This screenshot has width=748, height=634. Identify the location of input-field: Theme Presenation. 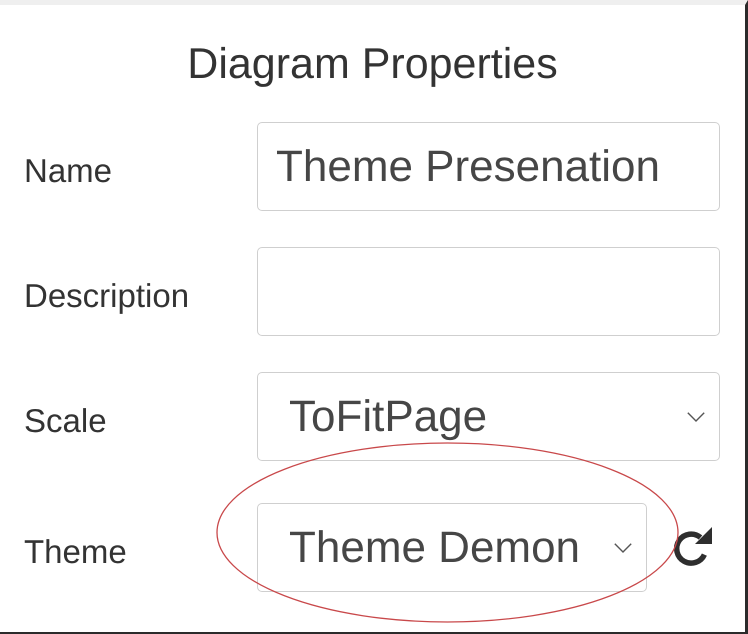
(488, 166).